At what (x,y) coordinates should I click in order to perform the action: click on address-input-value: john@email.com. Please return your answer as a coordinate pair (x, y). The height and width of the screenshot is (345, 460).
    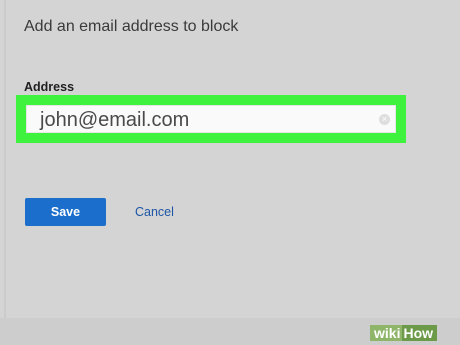
    Looking at the image, I should click on (114, 120).